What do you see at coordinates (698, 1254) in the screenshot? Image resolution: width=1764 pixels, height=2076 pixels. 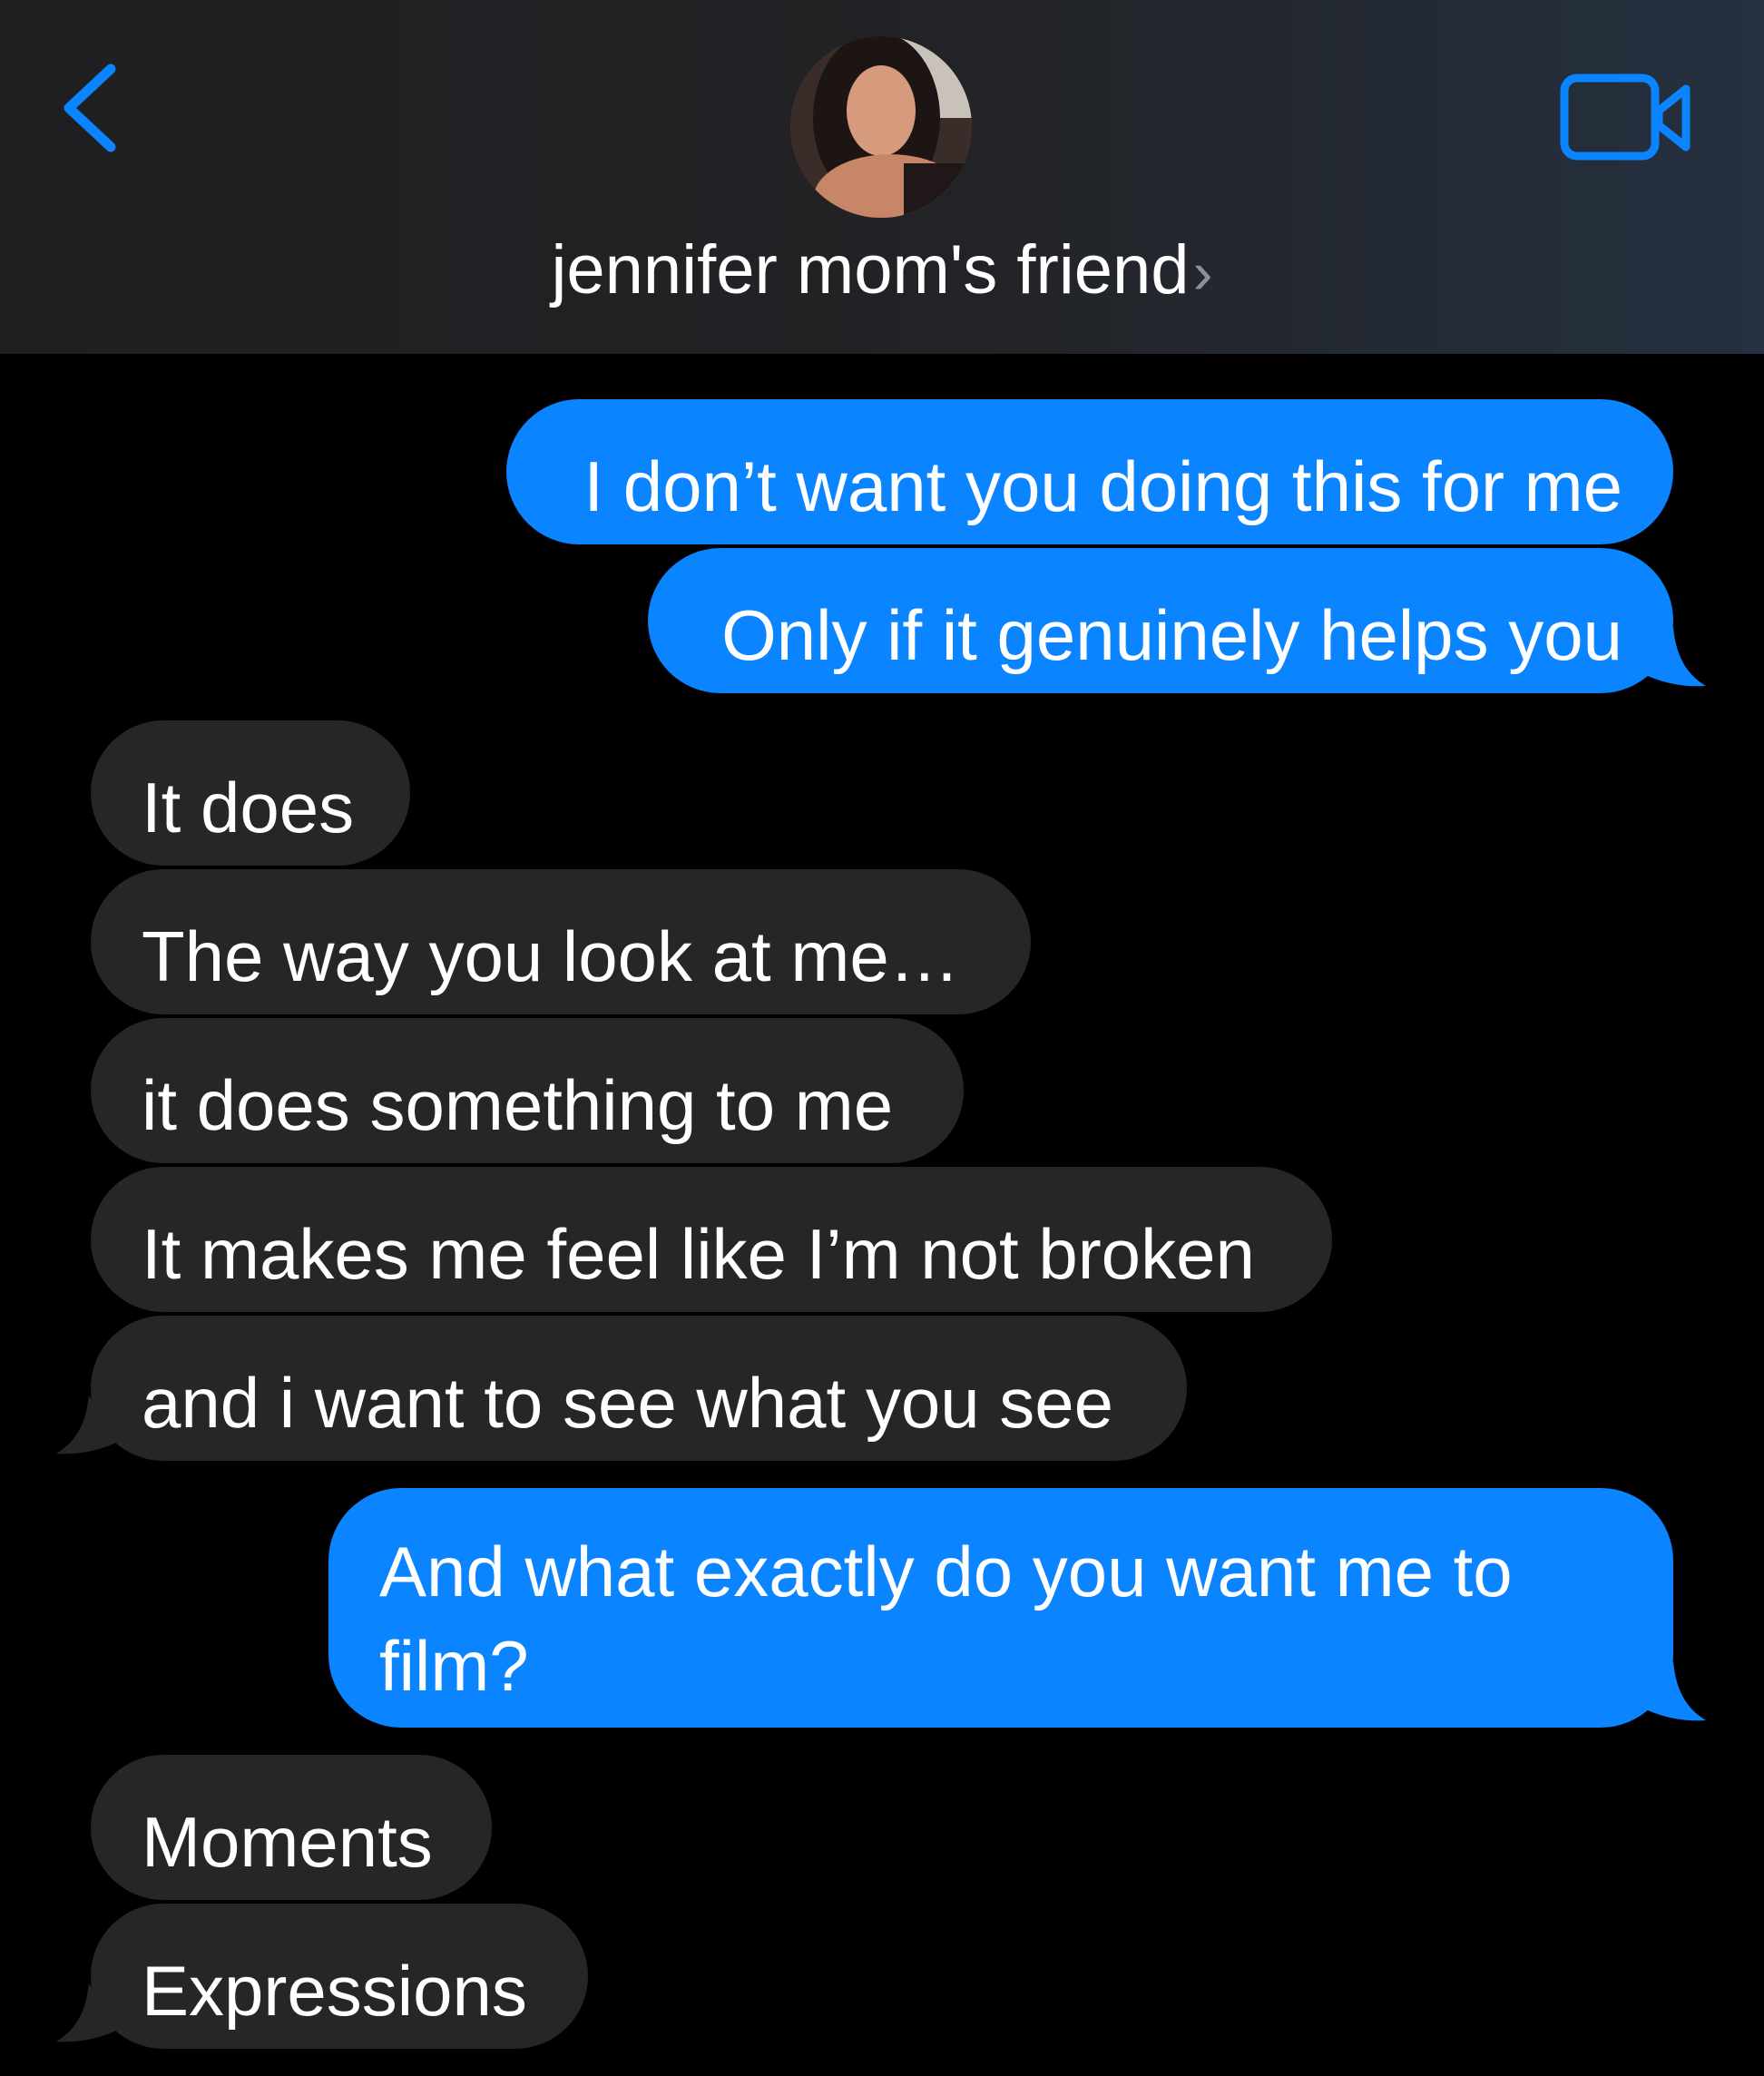 I see `message-text: It makes me feel like I’m not broken` at bounding box center [698, 1254].